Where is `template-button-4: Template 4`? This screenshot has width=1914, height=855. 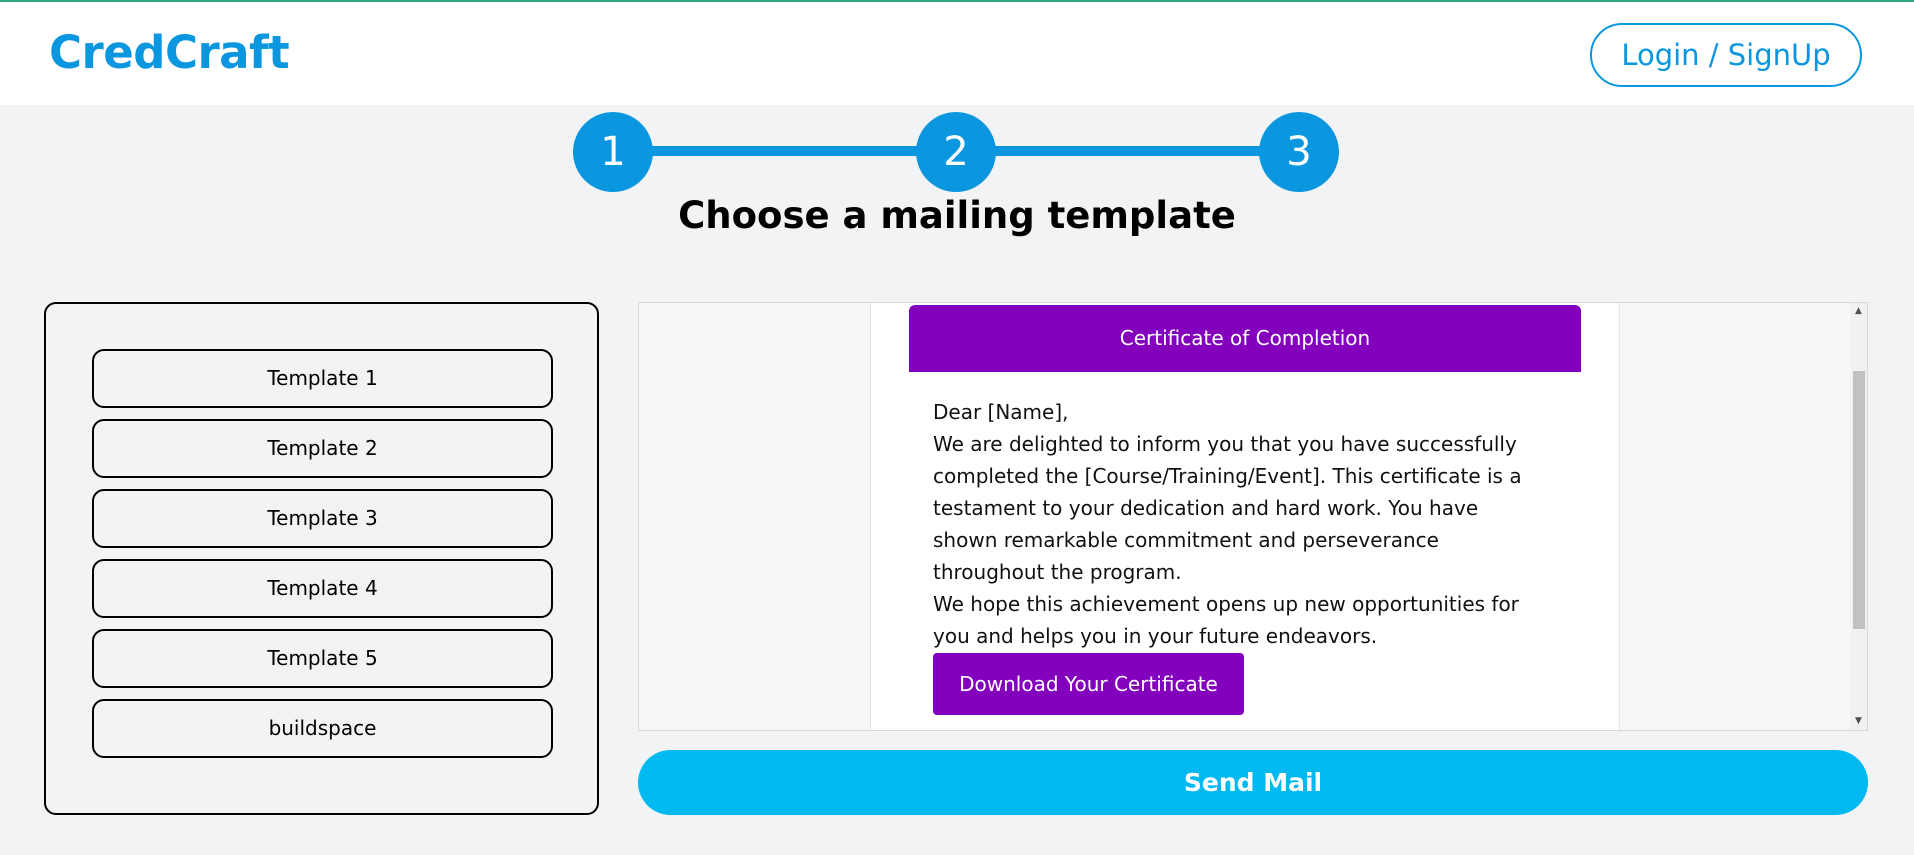
template-button-4: Template 4 is located at coordinates (322, 588).